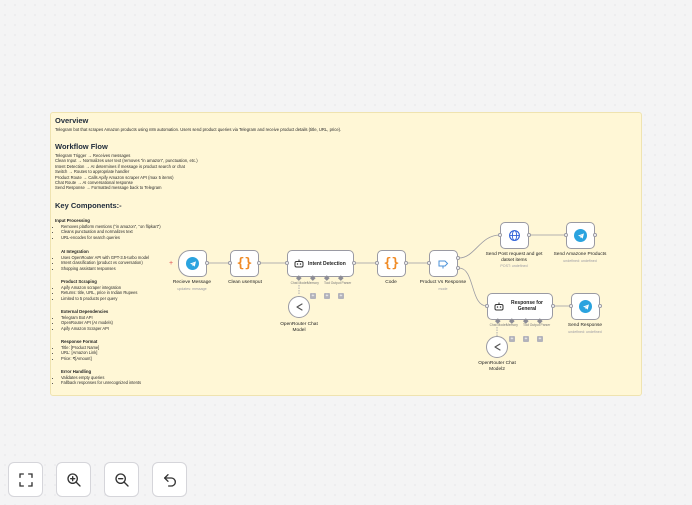  I want to click on fit-view-button, so click(25, 479).